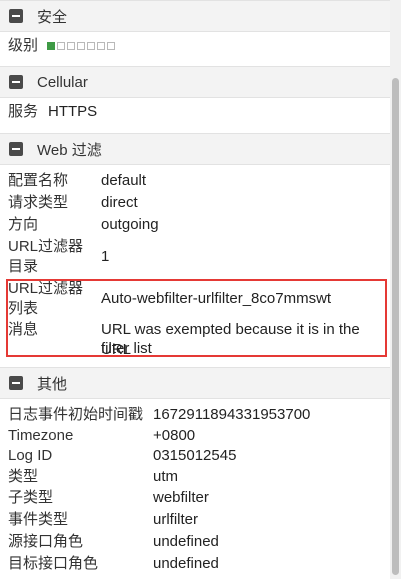 The width and height of the screenshot is (401, 579). I want to click on detail-row: 日志事件初始时间戳 1672911894331953700, so click(198, 415).